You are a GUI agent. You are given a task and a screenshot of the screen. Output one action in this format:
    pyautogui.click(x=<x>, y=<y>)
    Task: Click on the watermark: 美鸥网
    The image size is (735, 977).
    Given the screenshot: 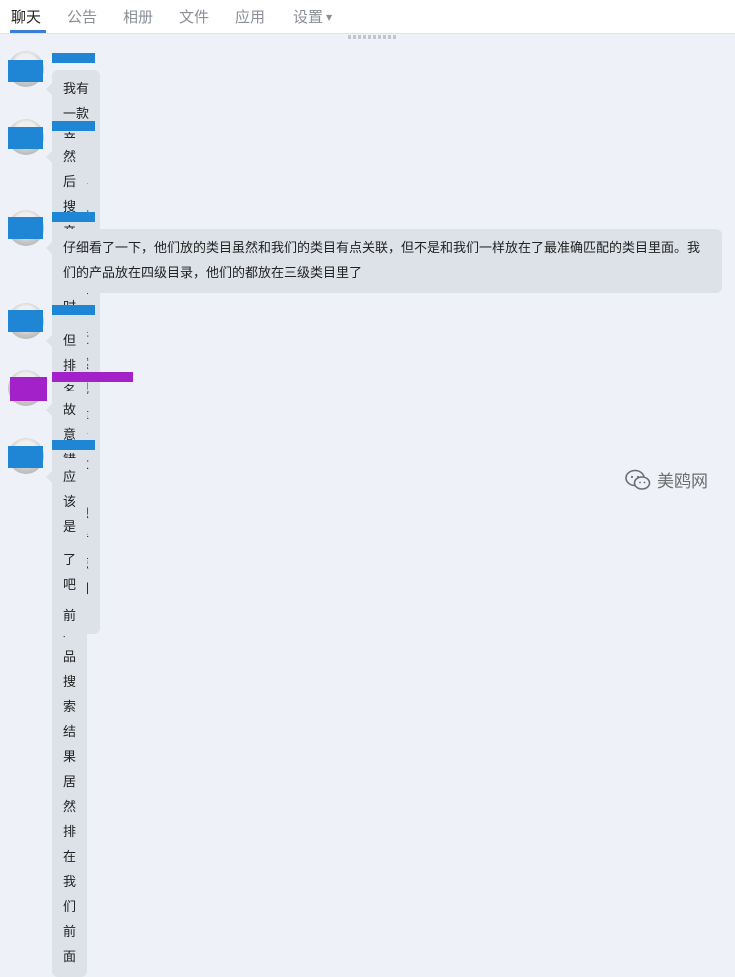 What is the action you would take?
    pyautogui.click(x=666, y=479)
    